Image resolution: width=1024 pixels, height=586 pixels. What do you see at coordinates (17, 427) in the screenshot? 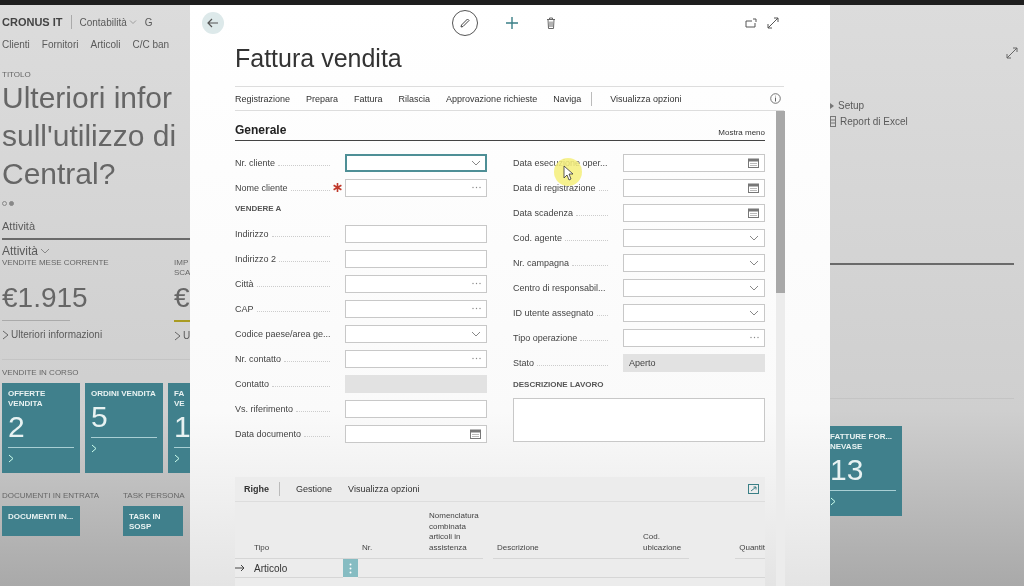
I see `tile-count: 2` at bounding box center [17, 427].